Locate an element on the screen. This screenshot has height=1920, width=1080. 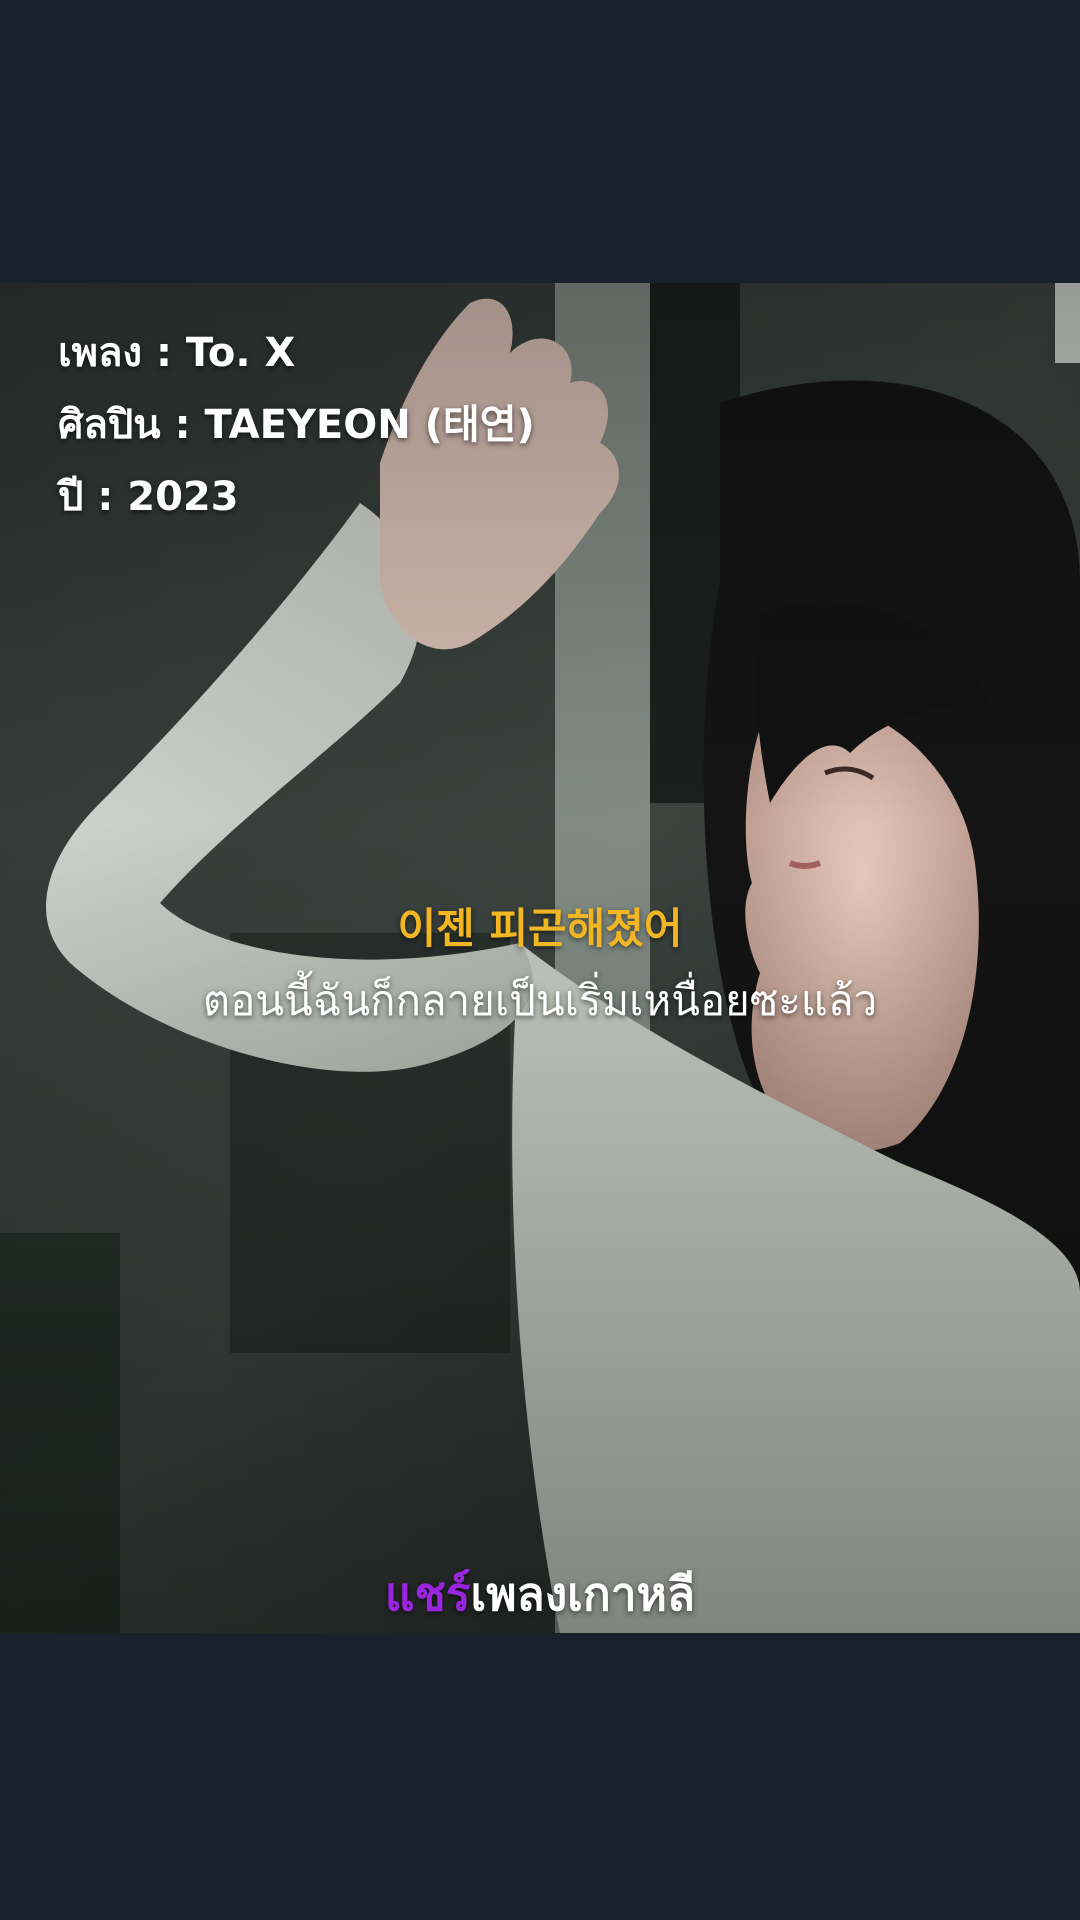
channel-watermark: แชร์เพลงเกาหลี is located at coordinates (540, 1594).